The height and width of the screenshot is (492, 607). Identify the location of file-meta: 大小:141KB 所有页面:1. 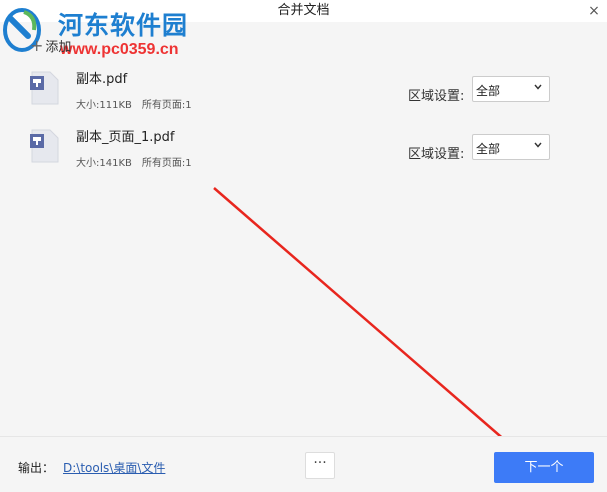
(139, 161).